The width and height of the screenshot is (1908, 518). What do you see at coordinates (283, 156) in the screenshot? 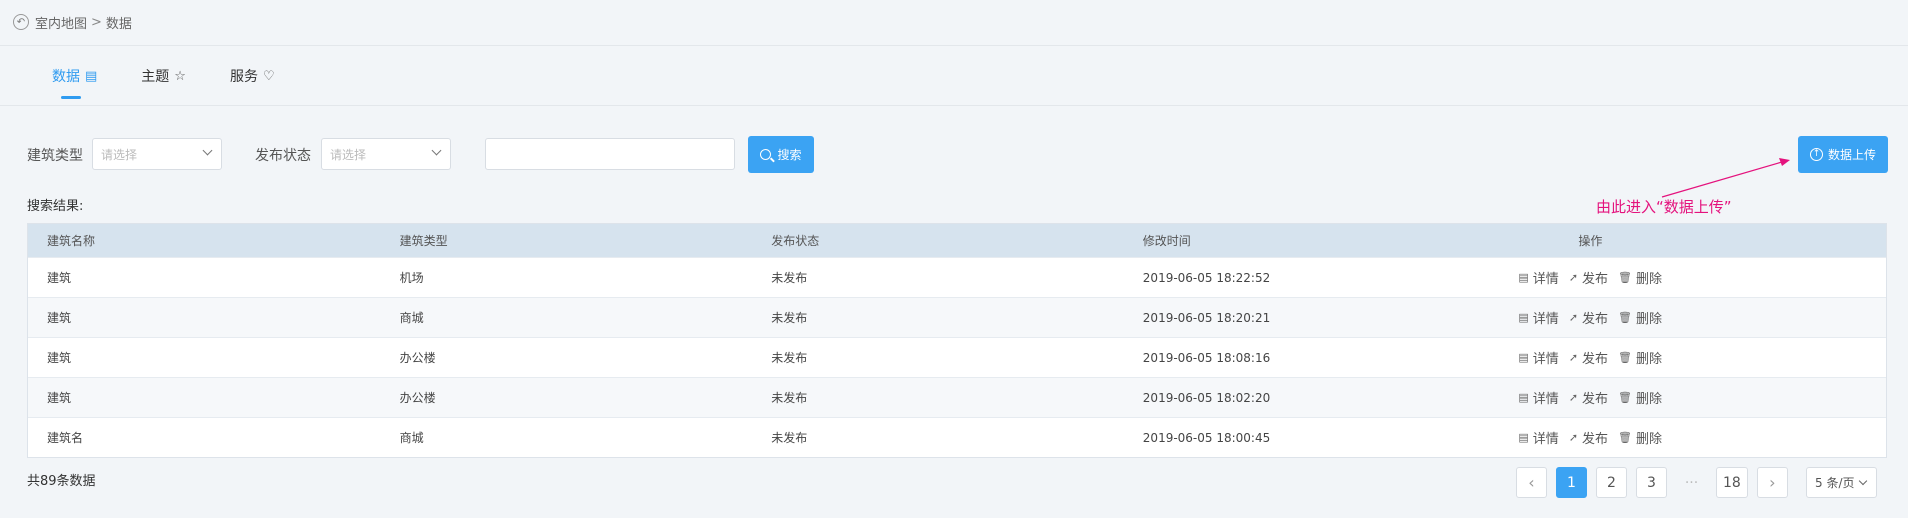
I see `publish-status-label: 发布状态` at bounding box center [283, 156].